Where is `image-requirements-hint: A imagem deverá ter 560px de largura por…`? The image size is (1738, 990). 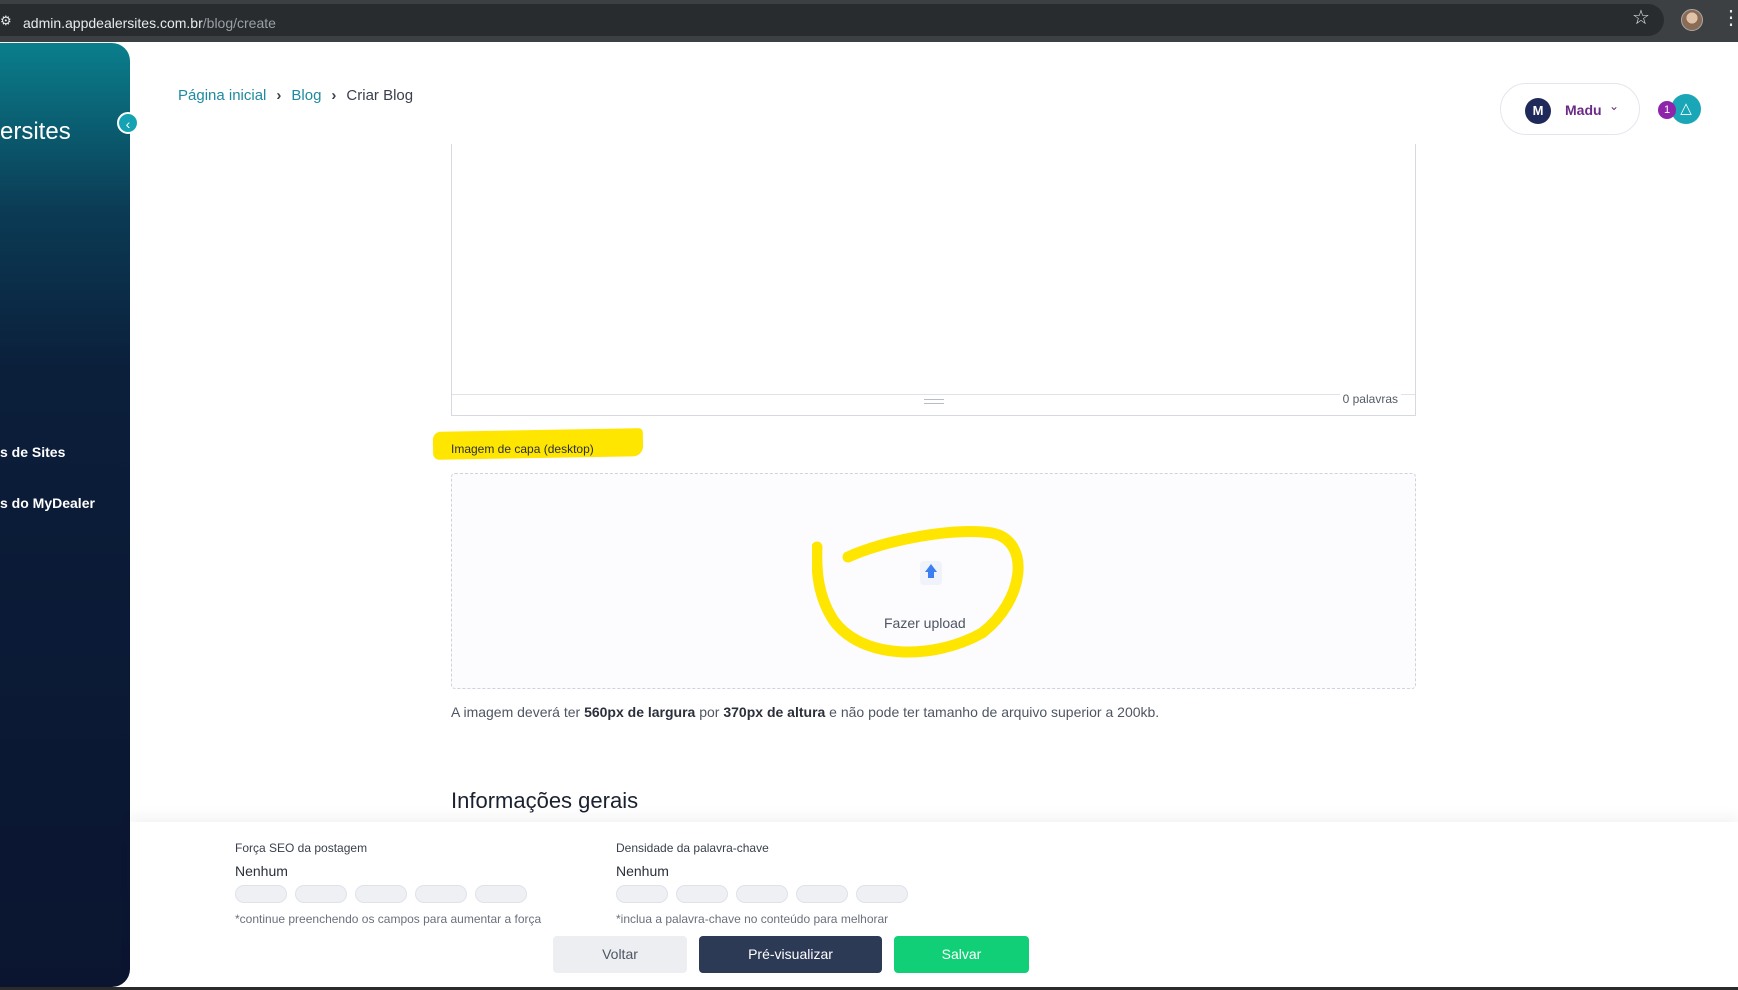 image-requirements-hint: A imagem deverá ter 560px de largura por… is located at coordinates (805, 712).